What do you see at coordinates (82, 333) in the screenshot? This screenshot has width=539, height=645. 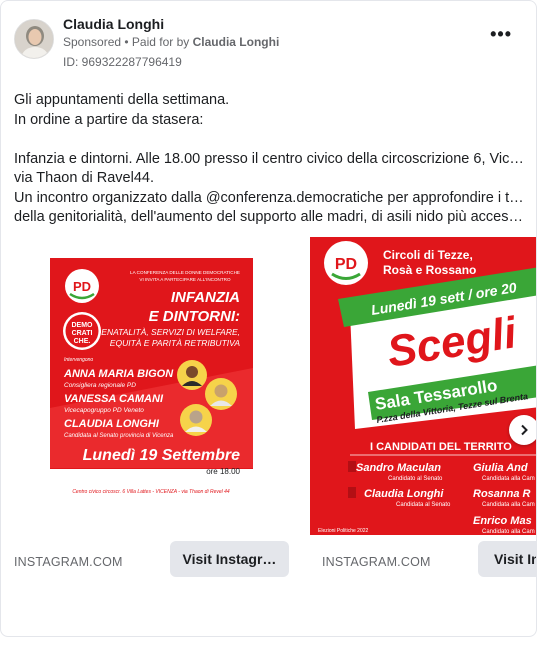 I see `svg-text: CRATI` at bounding box center [82, 333].